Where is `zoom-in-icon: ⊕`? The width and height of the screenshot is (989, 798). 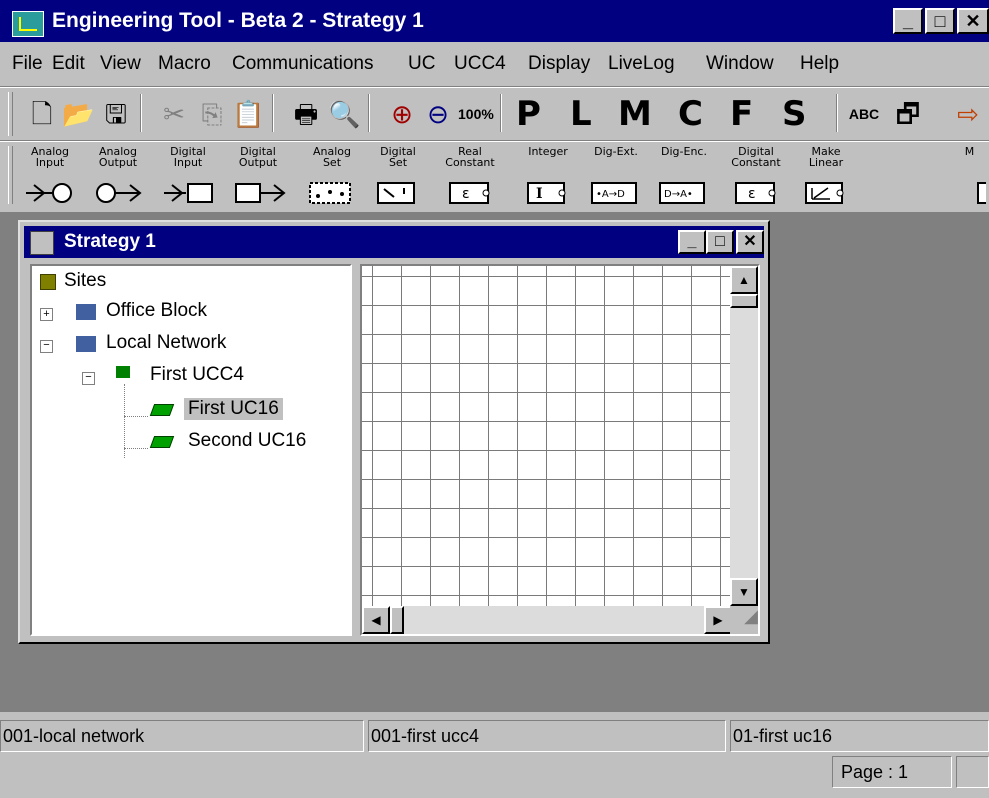 zoom-in-icon: ⊕ is located at coordinates (402, 114).